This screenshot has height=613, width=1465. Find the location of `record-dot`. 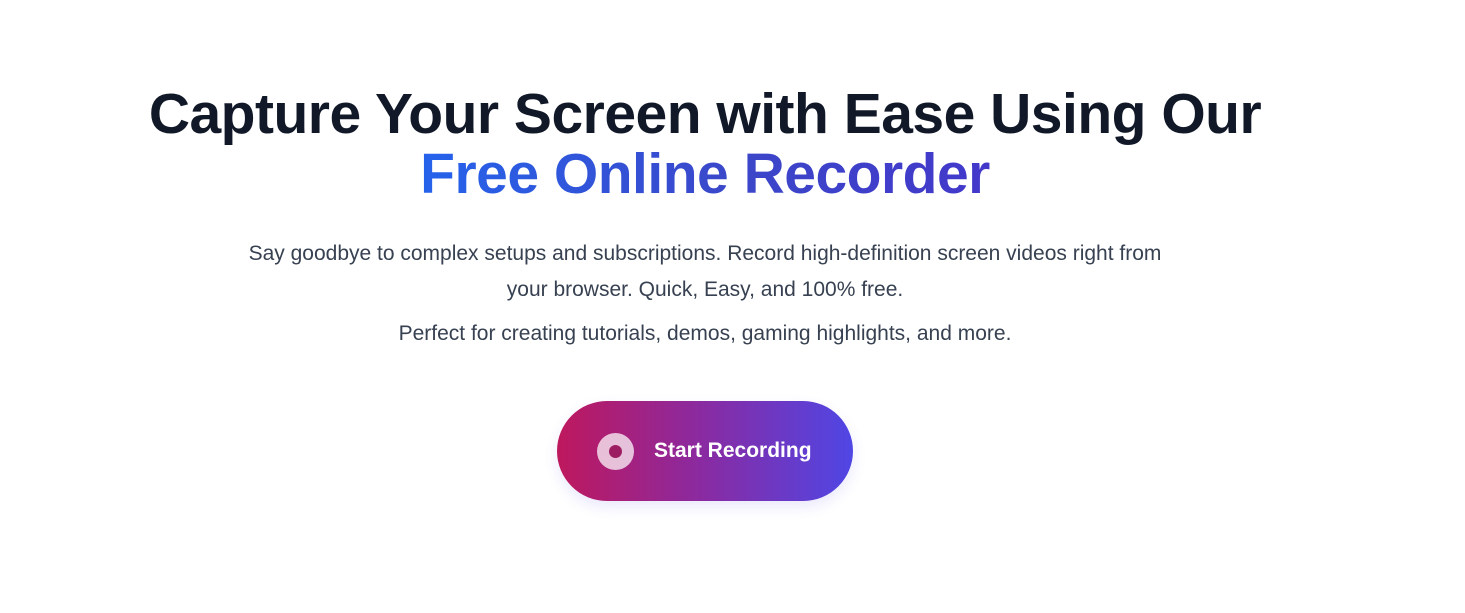

record-dot is located at coordinates (615, 451).